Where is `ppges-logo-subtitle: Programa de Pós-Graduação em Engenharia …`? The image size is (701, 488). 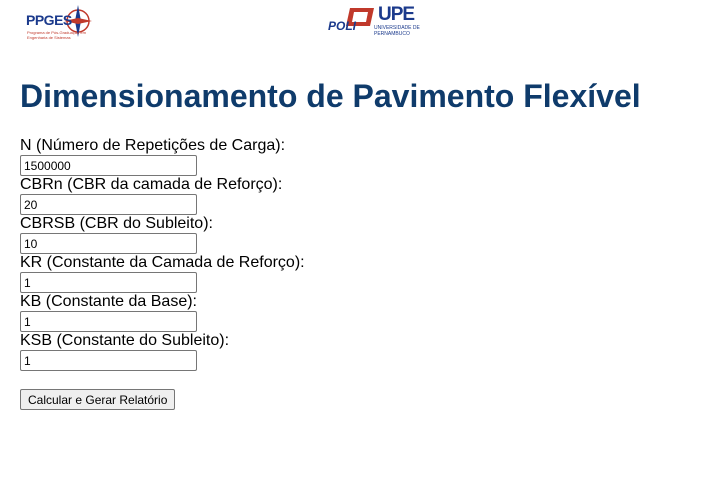 ppges-logo-subtitle: Programa de Pós-Graduação em Engenharia … is located at coordinates (56, 35).